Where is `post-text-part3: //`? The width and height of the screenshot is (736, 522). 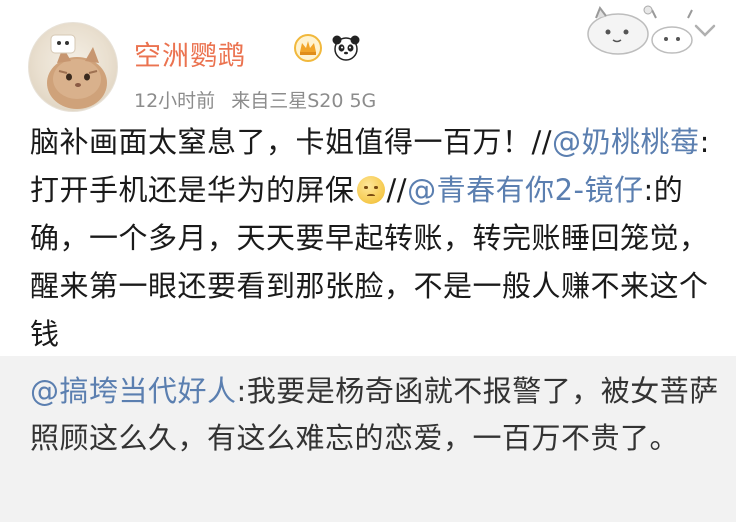
post-text-part3: // is located at coordinates (397, 190).